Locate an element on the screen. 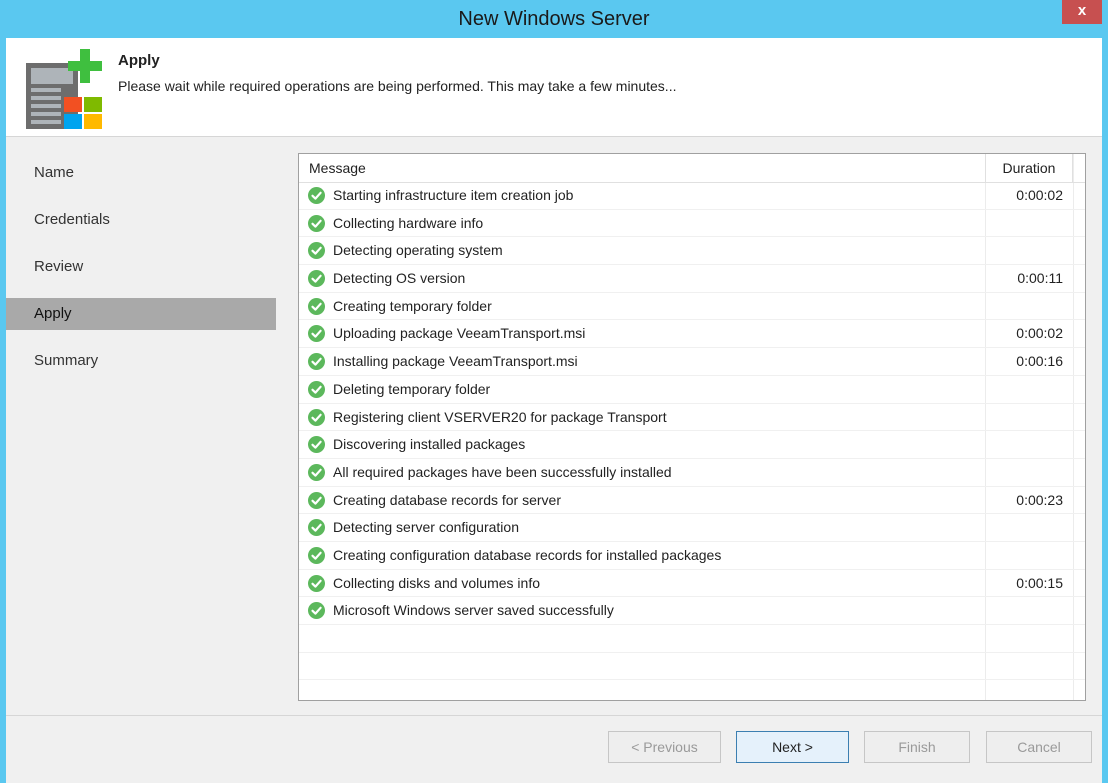 The width and height of the screenshot is (1108, 783). new-server-icon is located at coordinates (64, 89).